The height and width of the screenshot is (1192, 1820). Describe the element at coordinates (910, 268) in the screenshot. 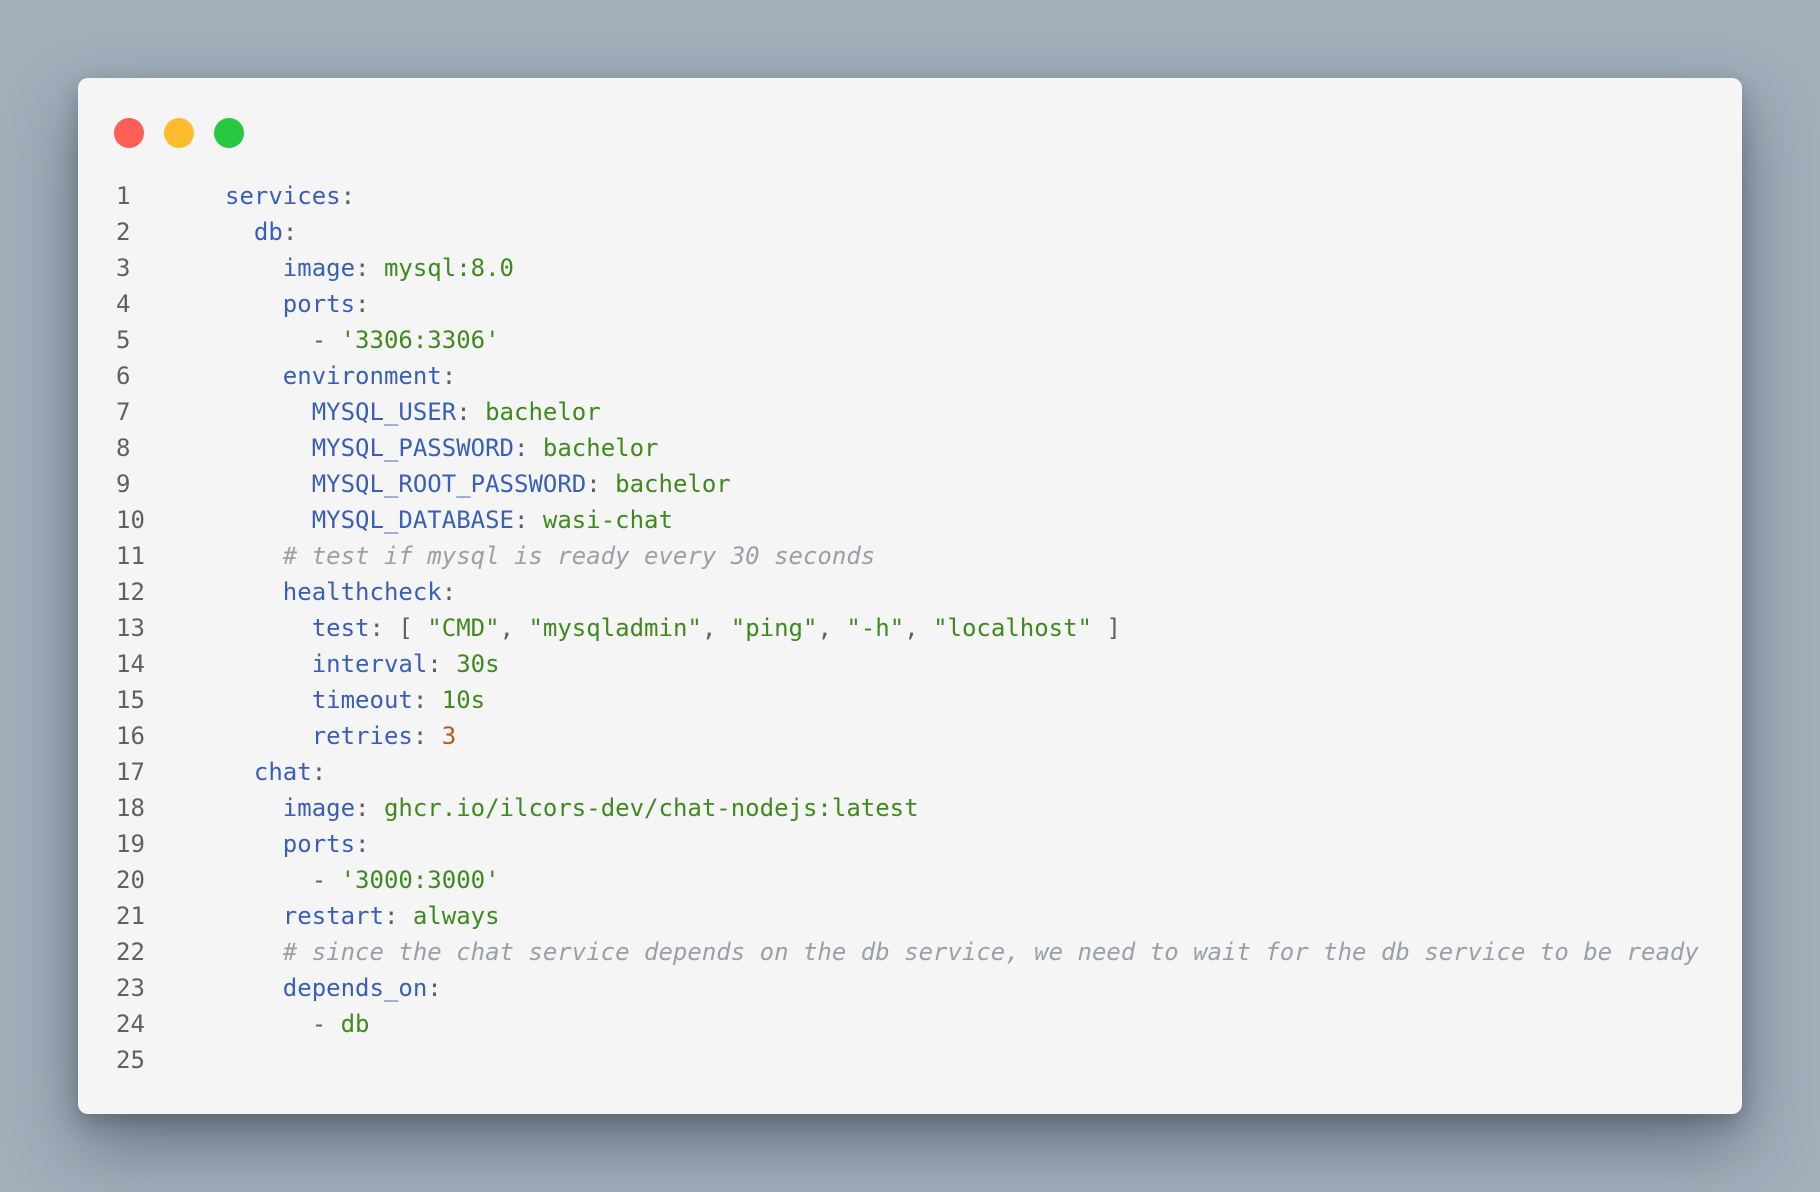

I see `code-line: 3 image: mysql:8.0` at that location.